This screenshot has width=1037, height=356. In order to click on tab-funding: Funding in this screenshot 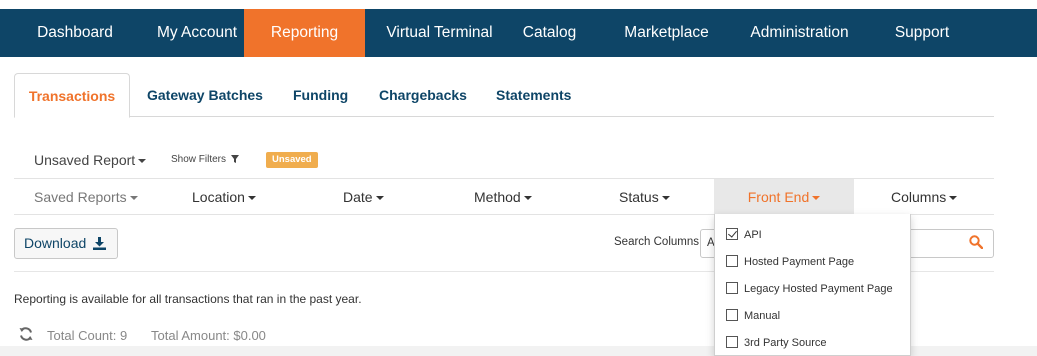, I will do `click(320, 95)`.